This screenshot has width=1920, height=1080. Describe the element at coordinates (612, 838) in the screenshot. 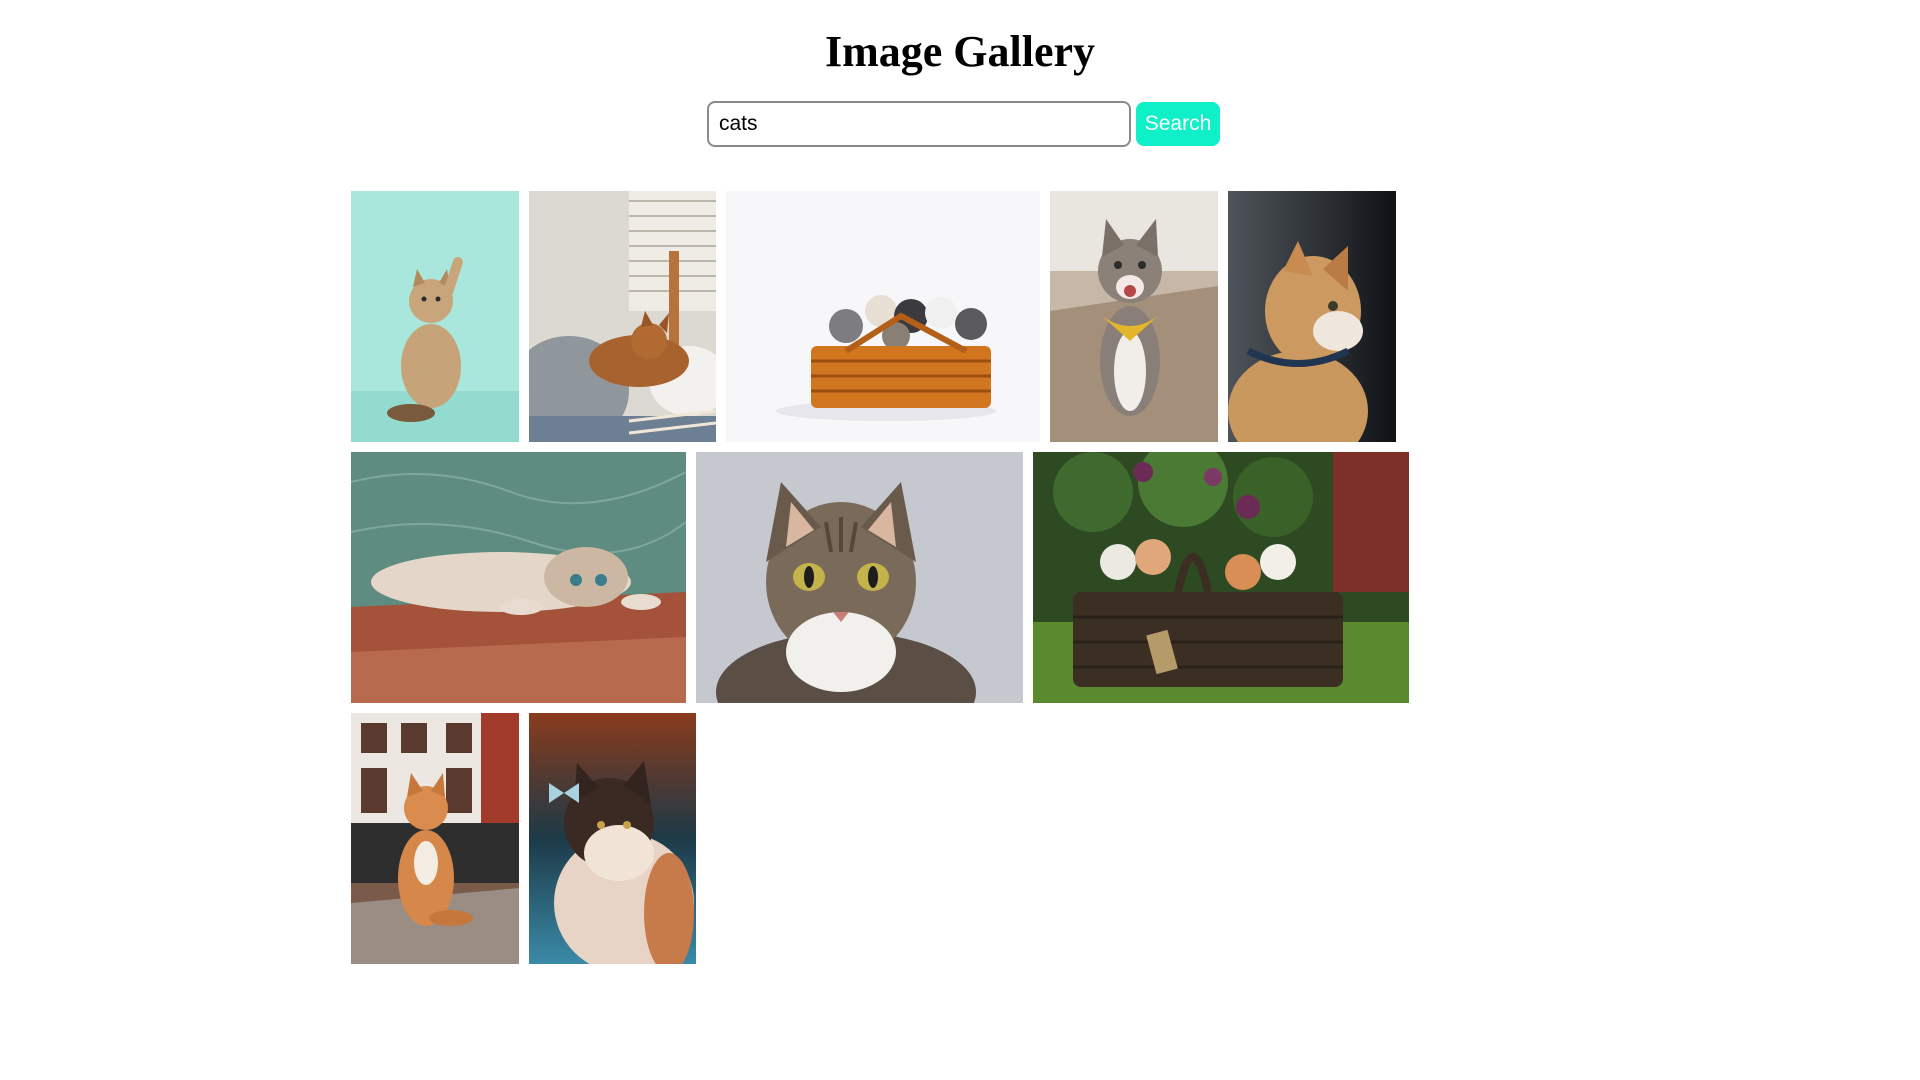

I see `gallery-image-fluffy-cat-butterfly` at that location.